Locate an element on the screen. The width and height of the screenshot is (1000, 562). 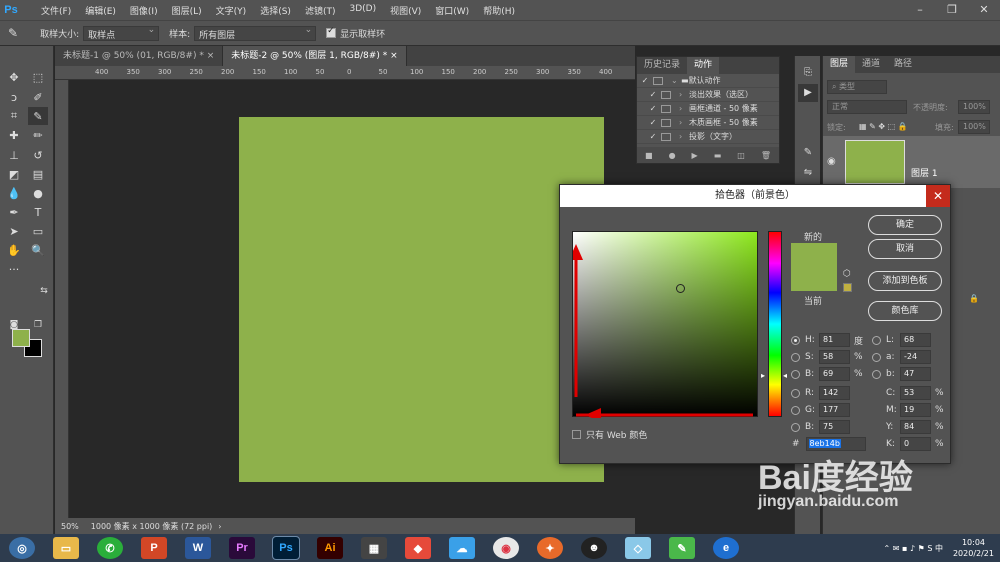
action-row: ✓ ⌄ ▬ 默认动作 is located at coordinates (708, 81).